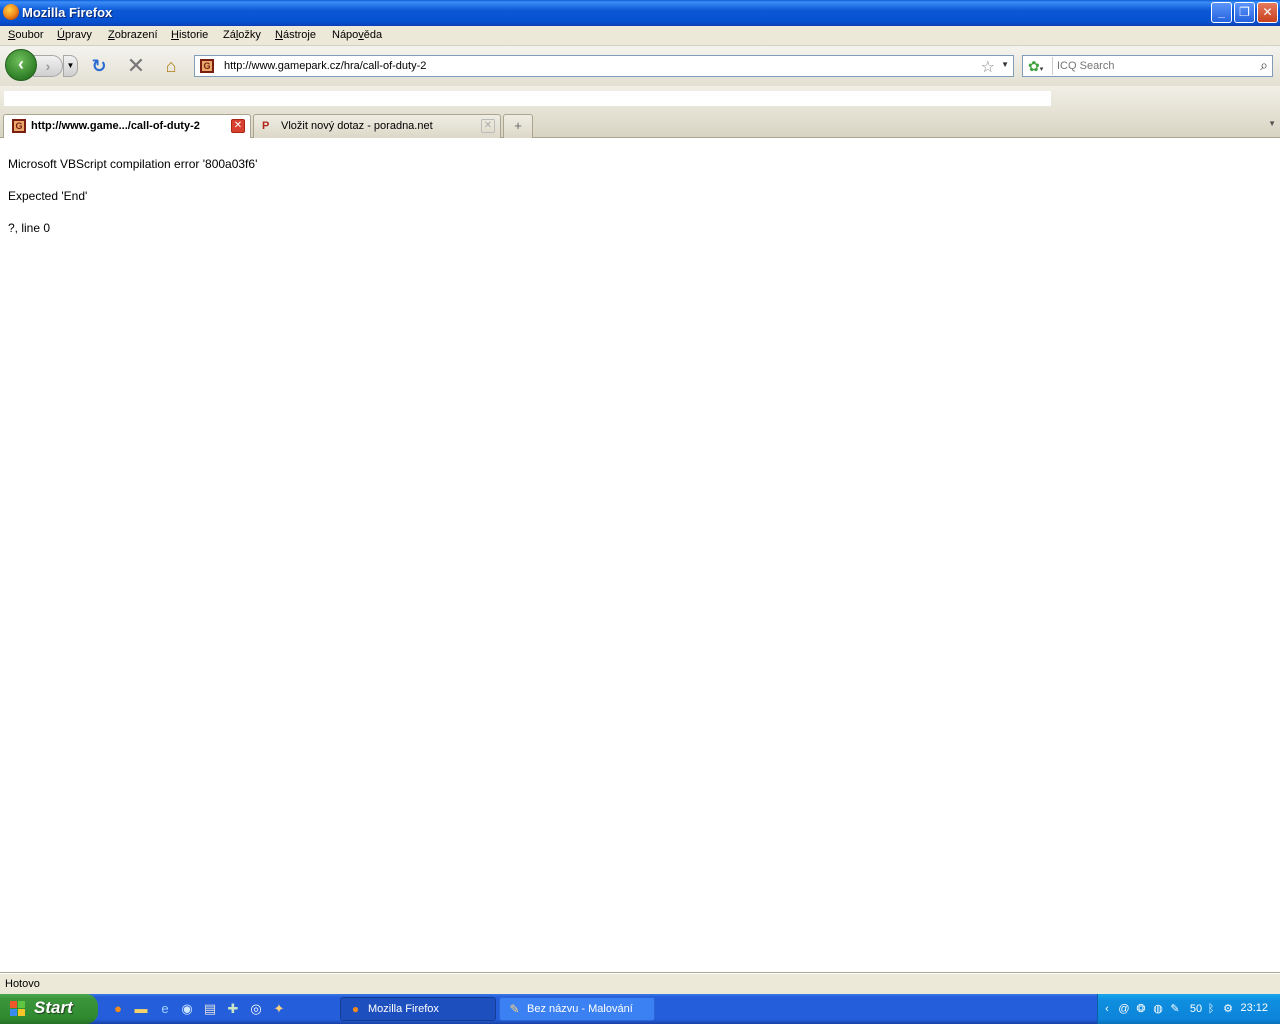 Image resolution: width=1280 pixels, height=1024 pixels. I want to click on tray-expand-icon: ‹, so click(1107, 1009).